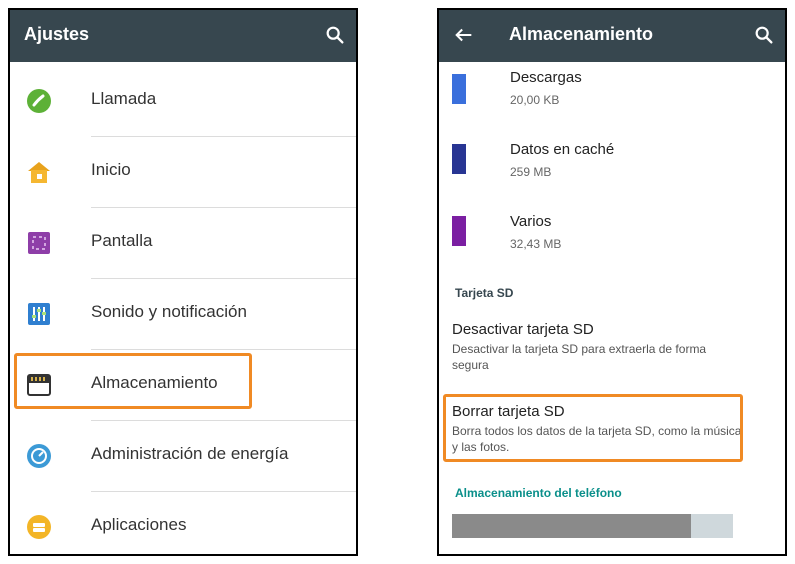  Describe the element at coordinates (39, 527) in the screenshot. I see `apps-icon` at that location.